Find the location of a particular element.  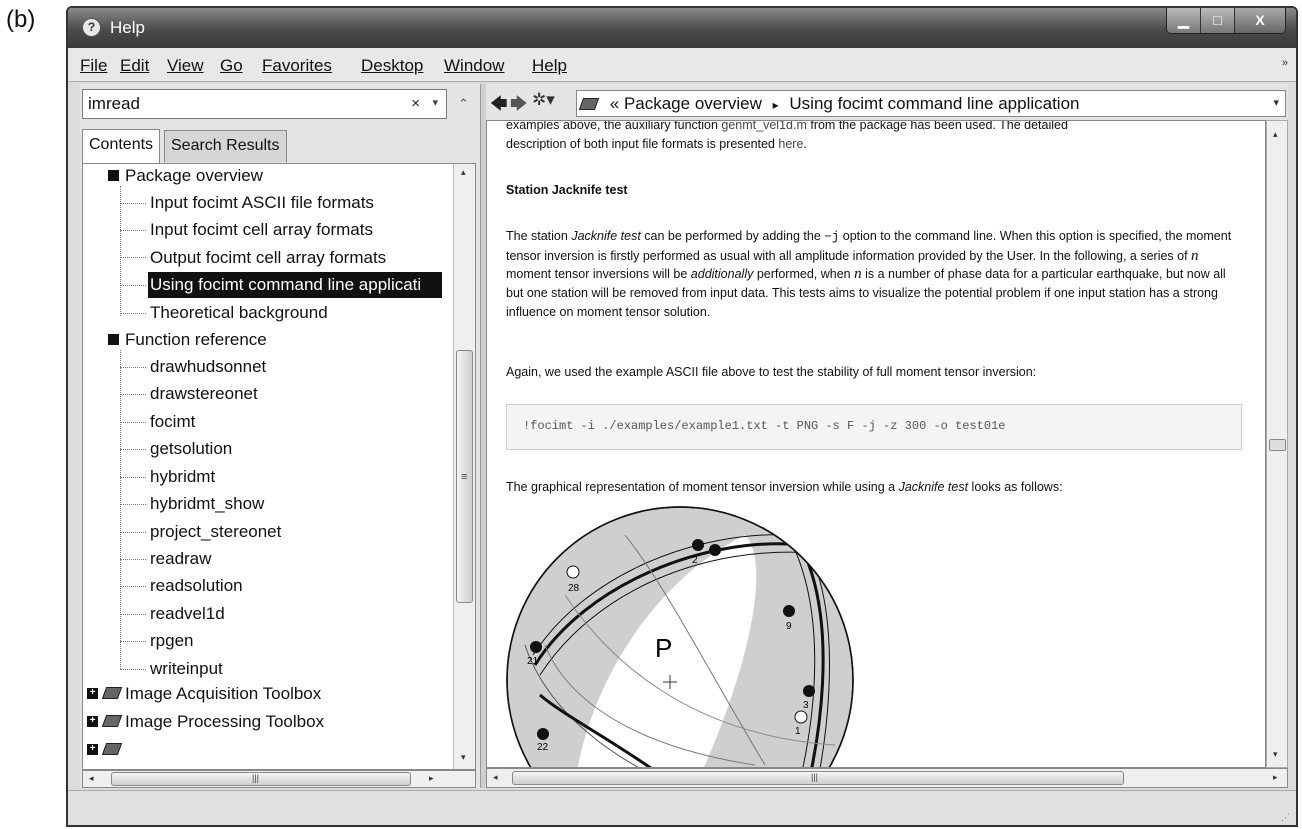

tree-item-function: hybridmt_show is located at coordinates (207, 504).